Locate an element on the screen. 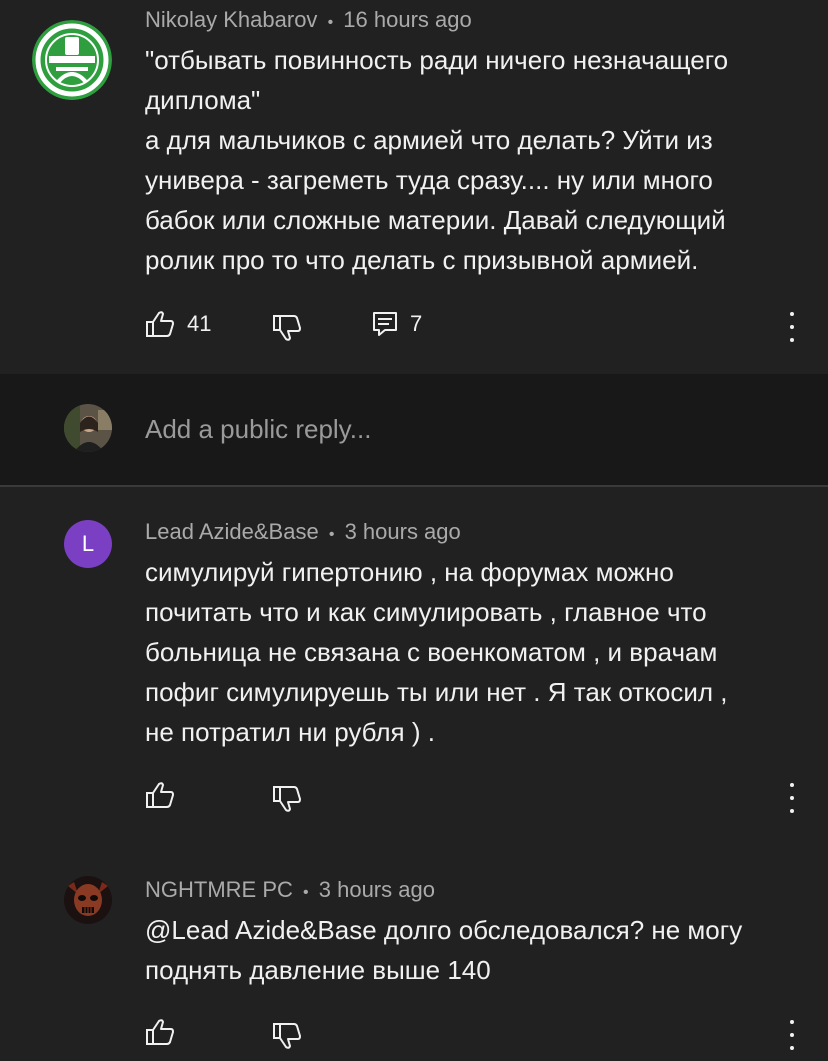  nikolay-avatar is located at coordinates (72, 60).